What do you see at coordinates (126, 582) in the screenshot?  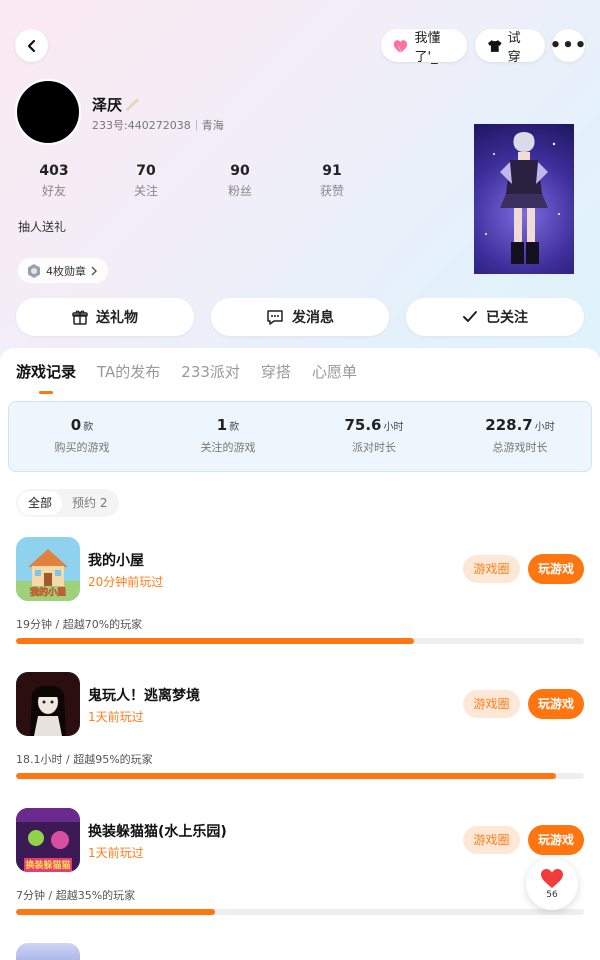 I see `game-last-played: 20分钟前玩过` at bounding box center [126, 582].